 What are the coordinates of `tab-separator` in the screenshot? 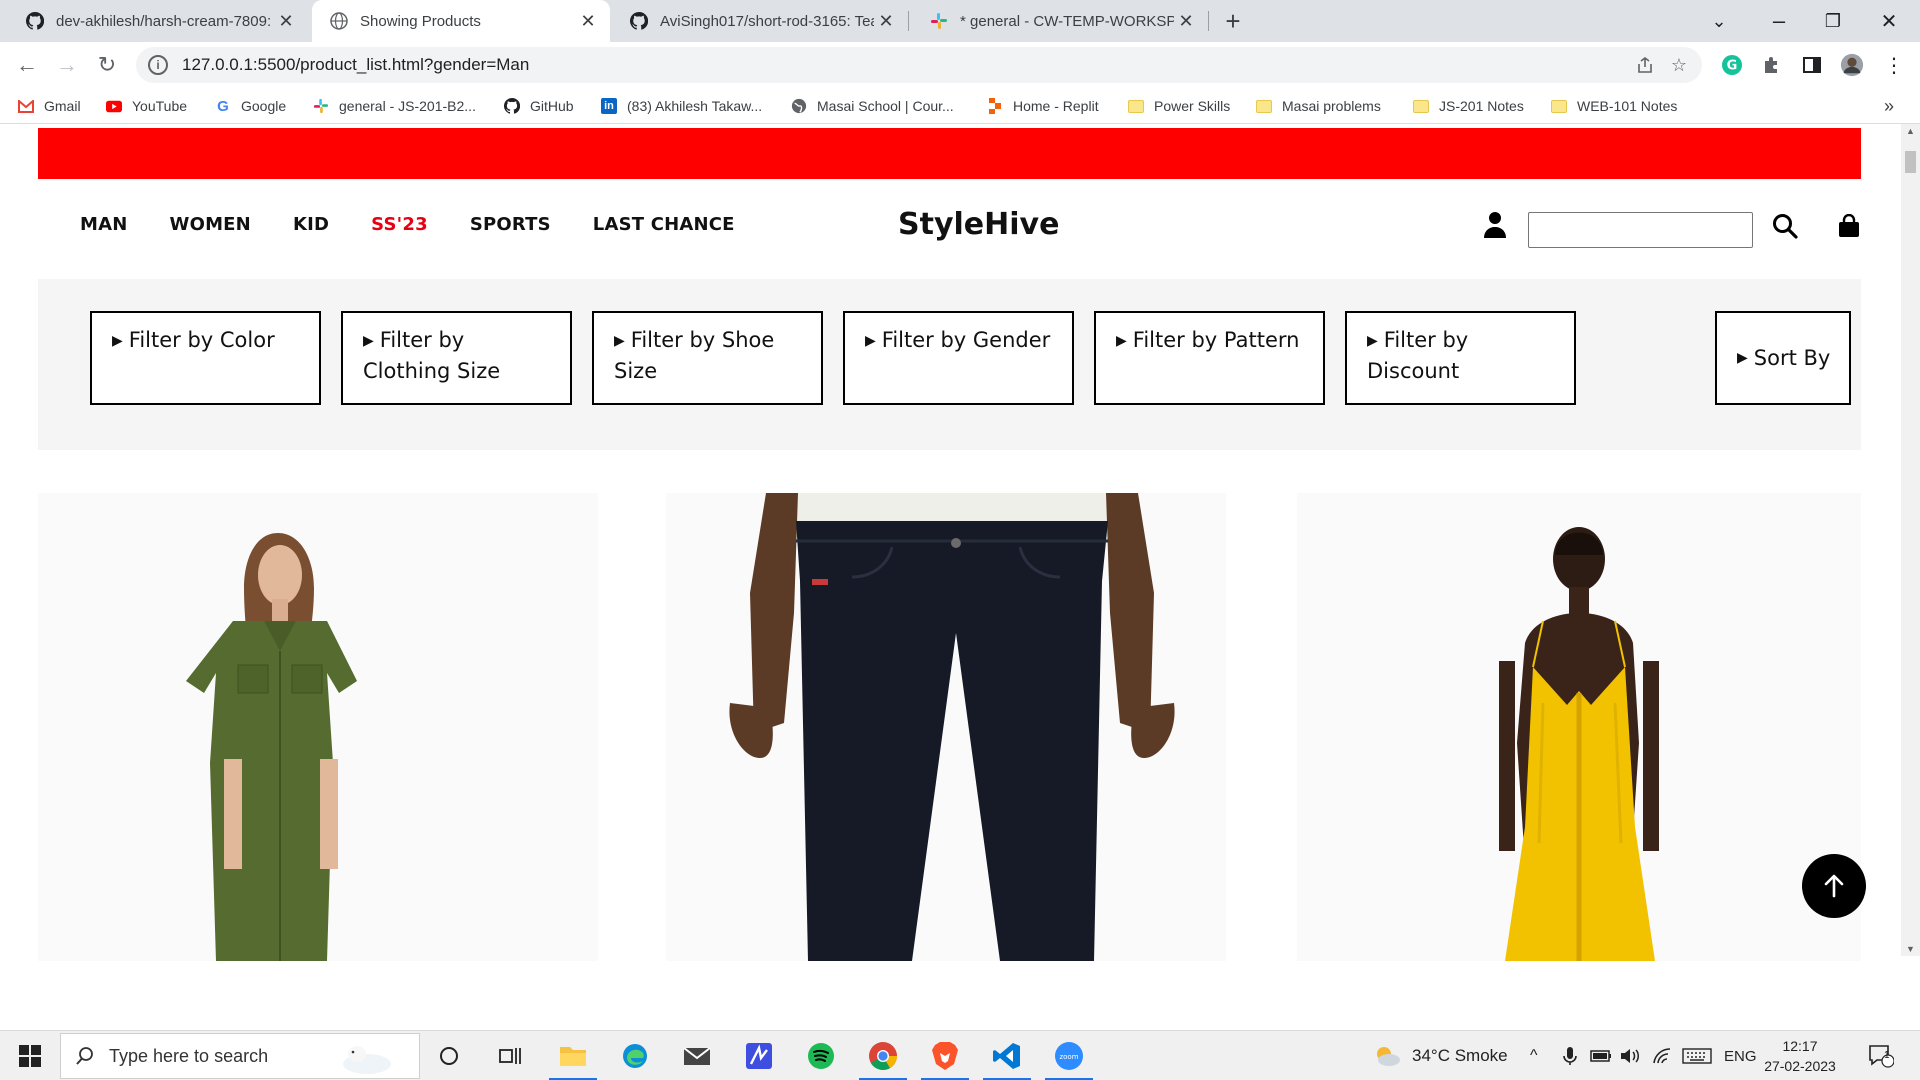 It's located at (1208, 21).